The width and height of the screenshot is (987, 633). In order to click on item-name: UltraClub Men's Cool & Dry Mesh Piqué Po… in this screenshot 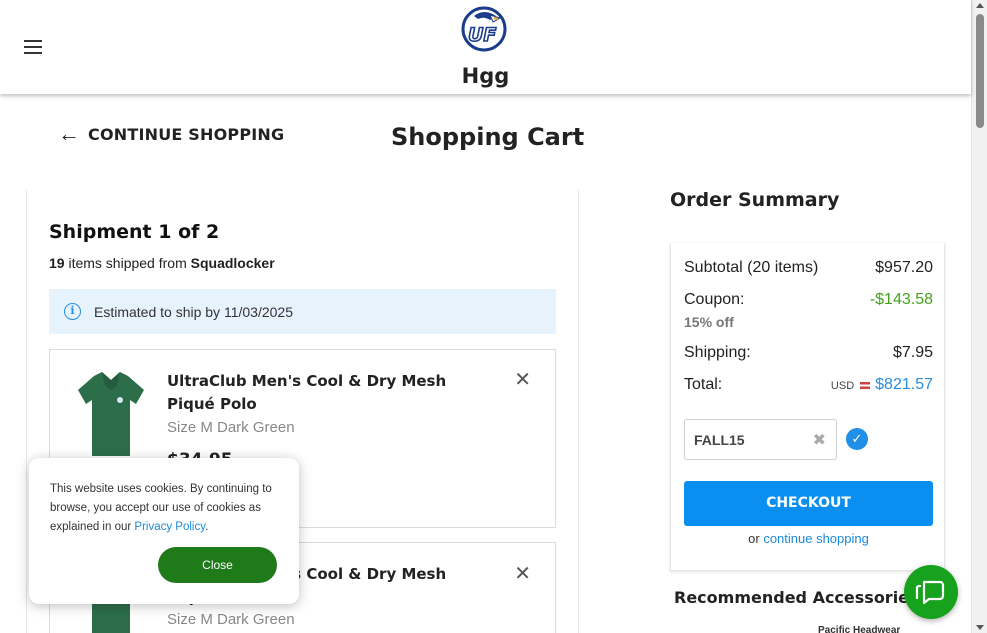, I will do `click(332, 393)`.